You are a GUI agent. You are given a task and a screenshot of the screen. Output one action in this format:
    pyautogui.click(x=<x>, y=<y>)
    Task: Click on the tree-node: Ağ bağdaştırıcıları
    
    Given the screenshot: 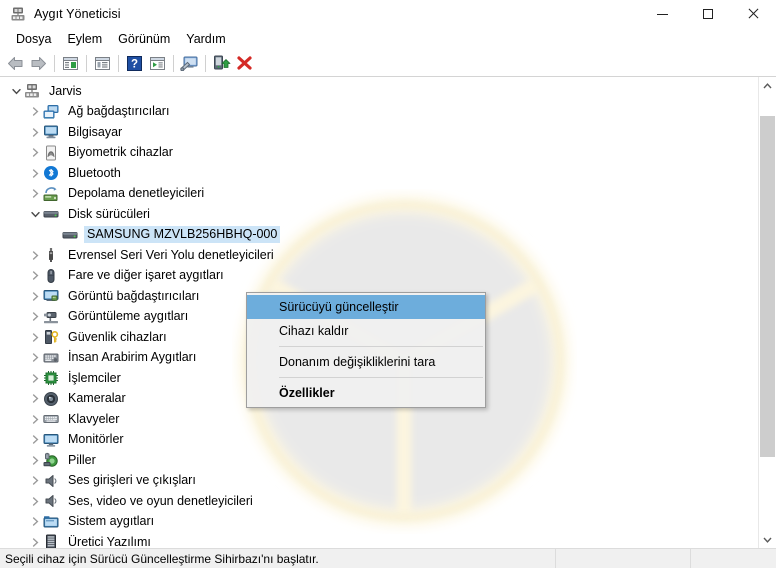 What is the action you would take?
    pyautogui.click(x=377, y=112)
    